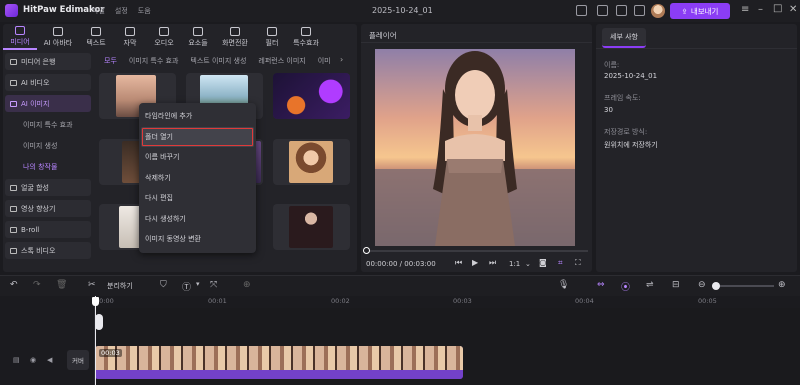 The image size is (800, 385). What do you see at coordinates (163, 285) in the screenshot?
I see `shield-icon: ⛉` at bounding box center [163, 285].